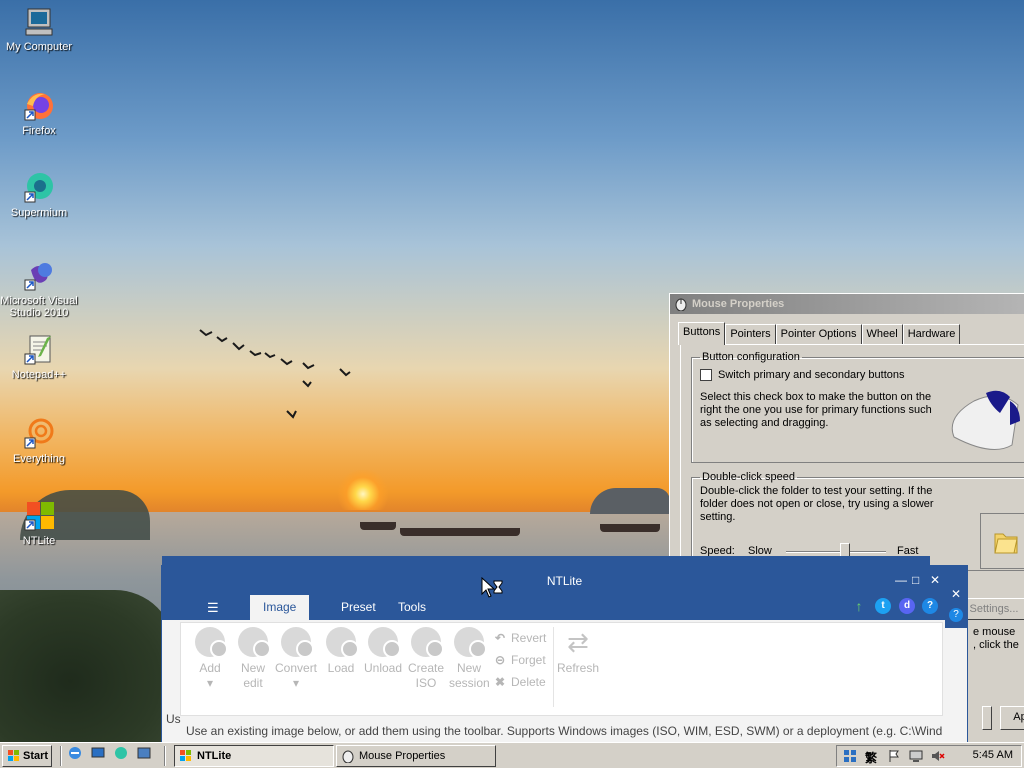 The image size is (1024, 768). What do you see at coordinates (39, 357) in the screenshot?
I see `desktop-icon-notepad-plus-plus: Notepad++` at bounding box center [39, 357].